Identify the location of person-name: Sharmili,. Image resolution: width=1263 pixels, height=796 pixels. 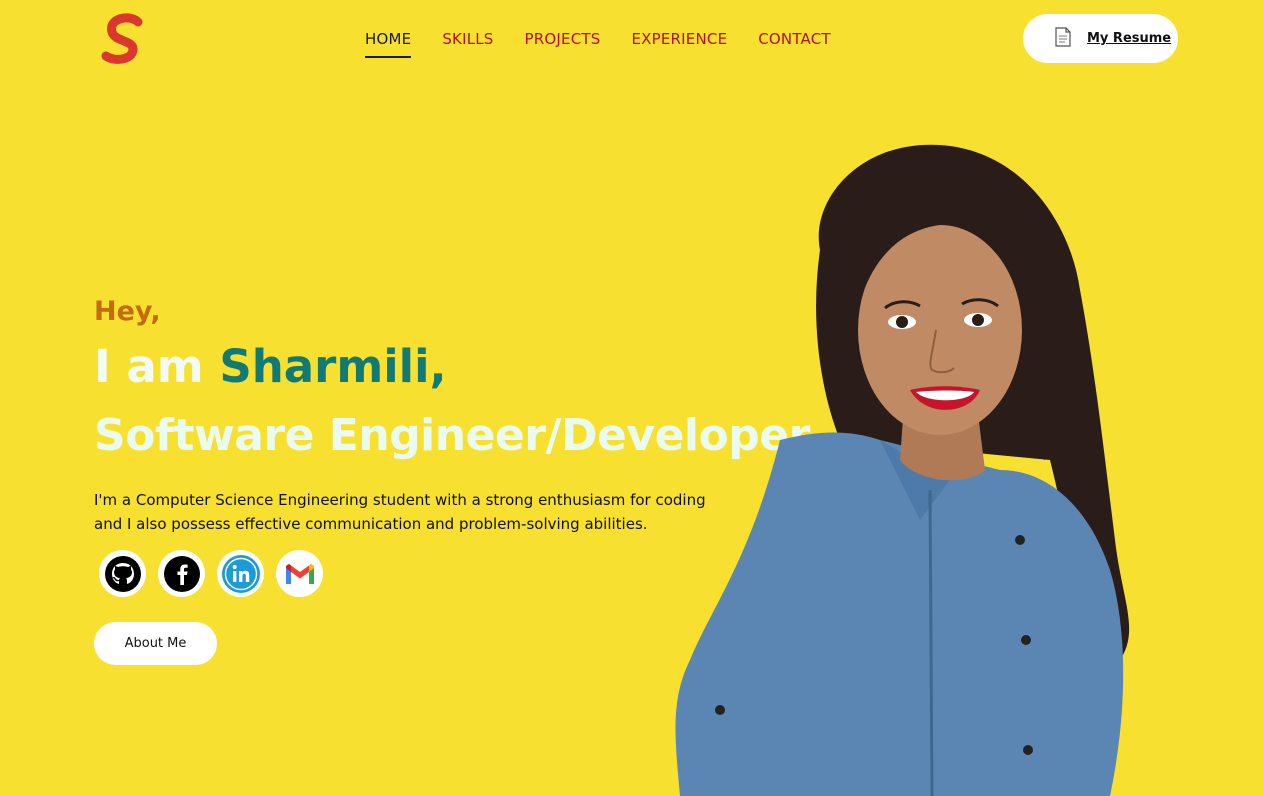
(333, 366).